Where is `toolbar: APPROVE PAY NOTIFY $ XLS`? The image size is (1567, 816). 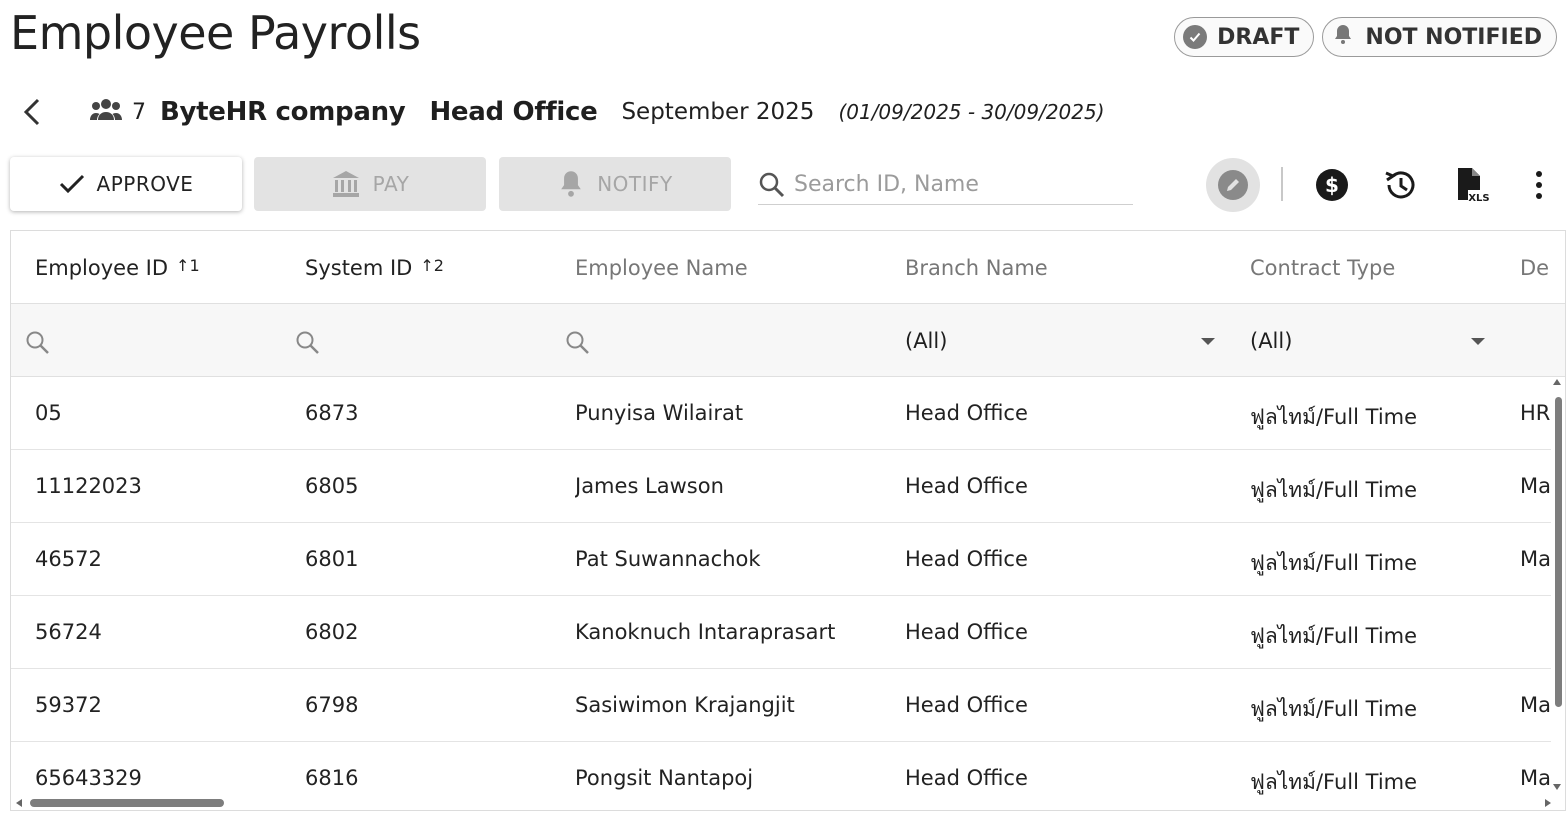
toolbar: APPROVE PAY NOTIFY $ XLS is located at coordinates (783, 184).